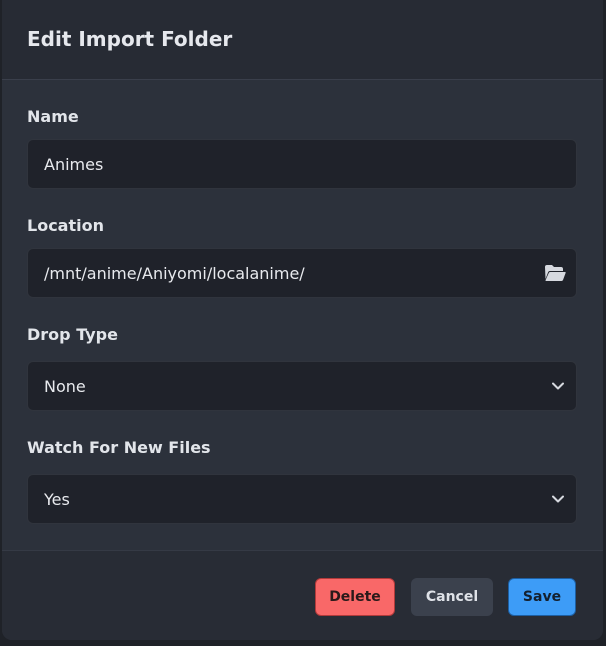 Image resolution: width=606 pixels, height=646 pixels. What do you see at coordinates (130, 38) in the screenshot?
I see `dialog-title: Edit Import Folder` at bounding box center [130, 38].